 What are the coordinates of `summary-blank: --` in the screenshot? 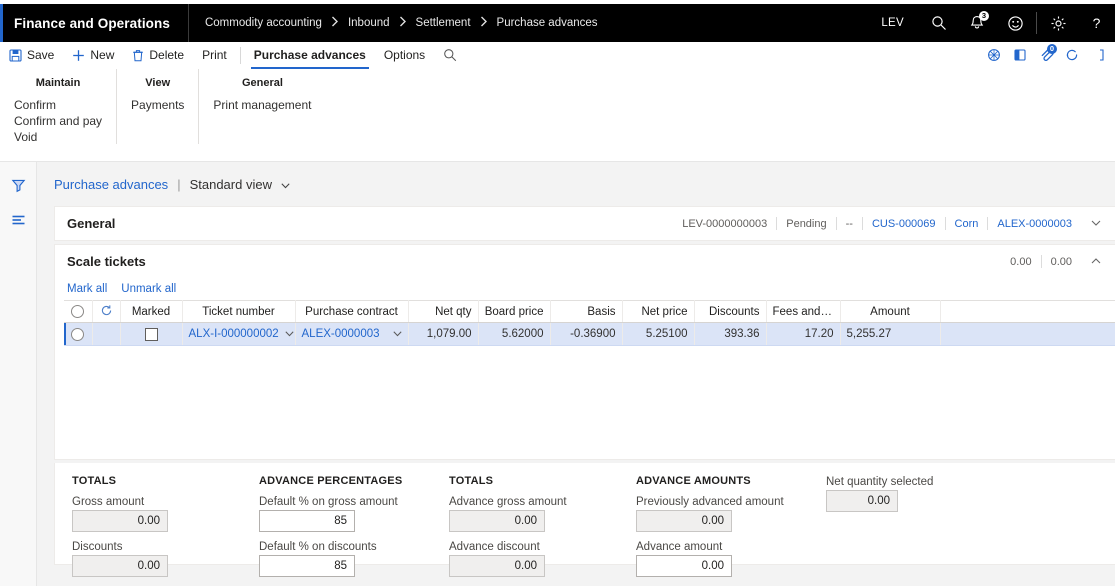 It's located at (849, 223).